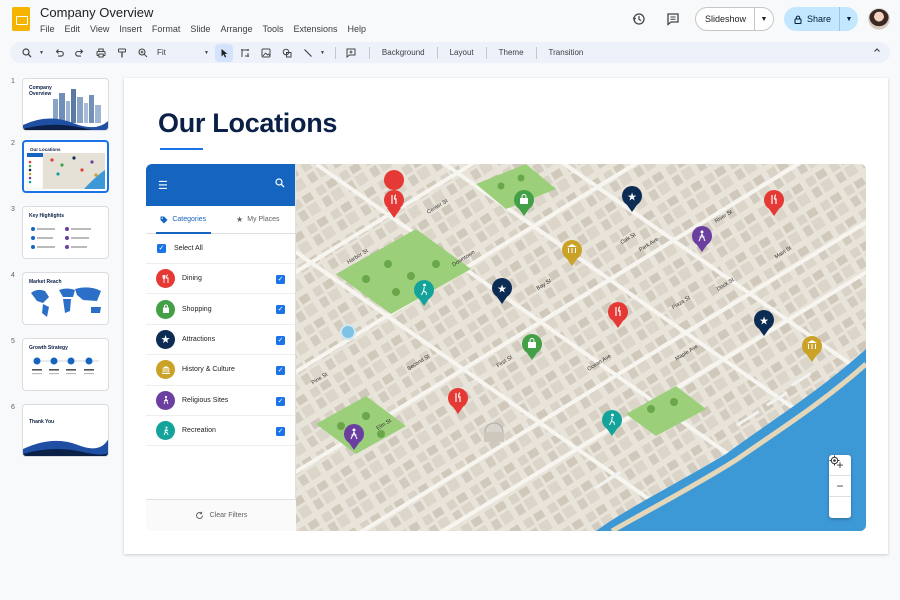  Describe the element at coordinates (27, 53) in the screenshot. I see `search-menus-icon` at that location.